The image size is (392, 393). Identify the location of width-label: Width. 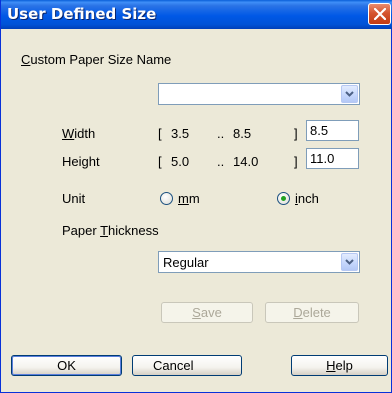
(79, 133).